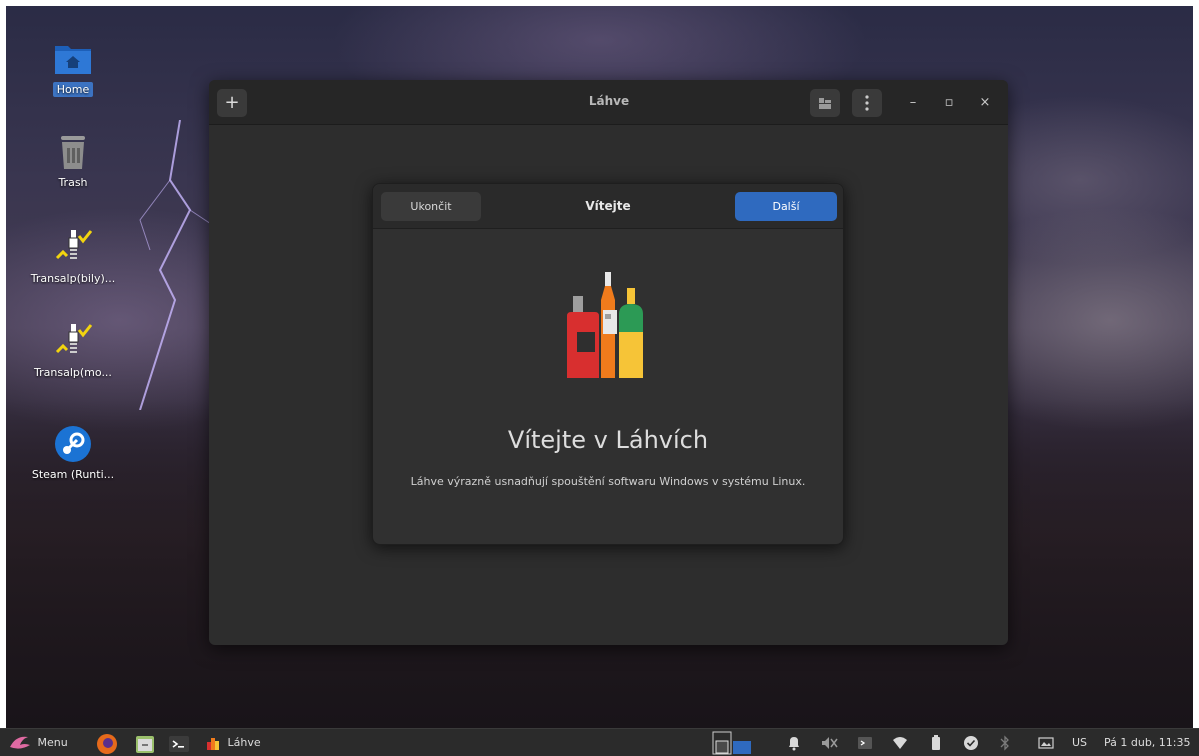  Describe the element at coordinates (73, 58) in the screenshot. I see `home-folder-icon` at that location.